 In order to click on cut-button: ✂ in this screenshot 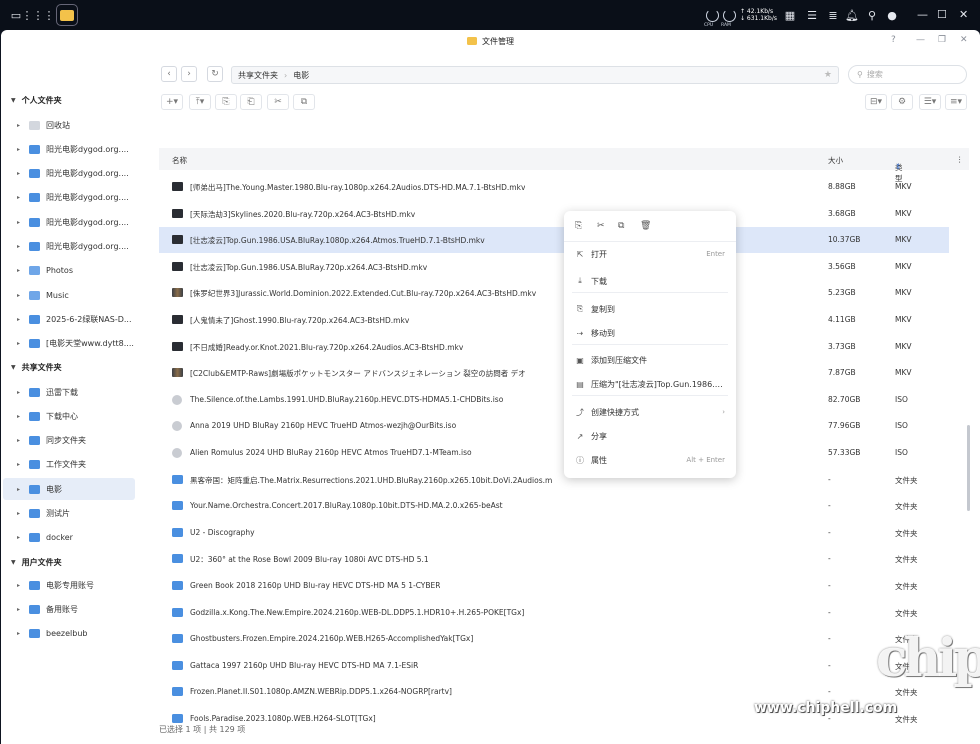, I will do `click(278, 102)`.